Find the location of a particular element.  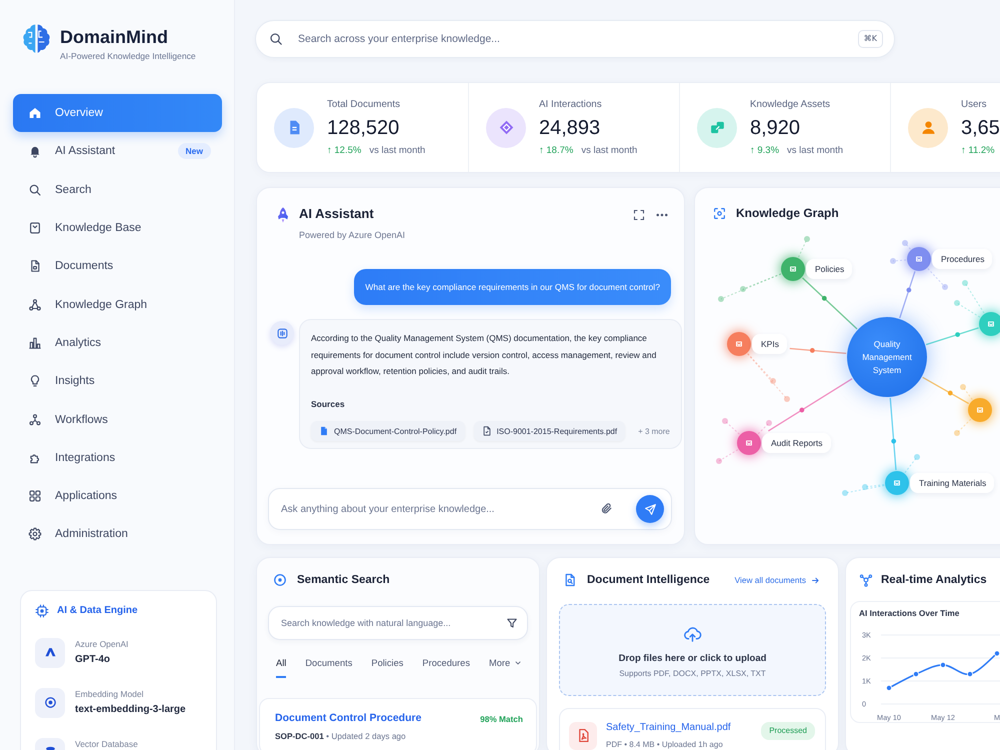

source-chip: ISO-9001-2015-Requirements.pdf is located at coordinates (550, 431).